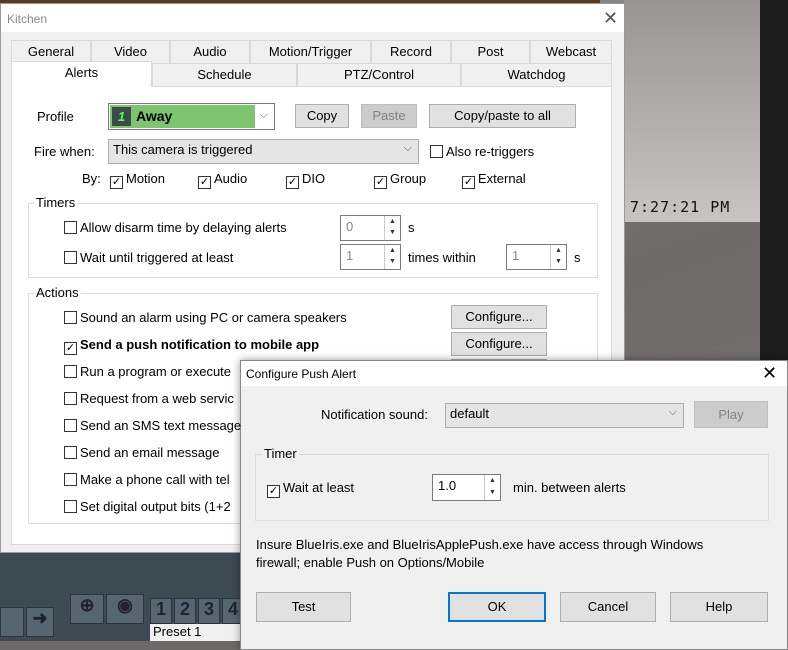 The height and width of the screenshot is (650, 788). I want to click on disarm-spinner: 0 ▲ ▼, so click(370, 228).